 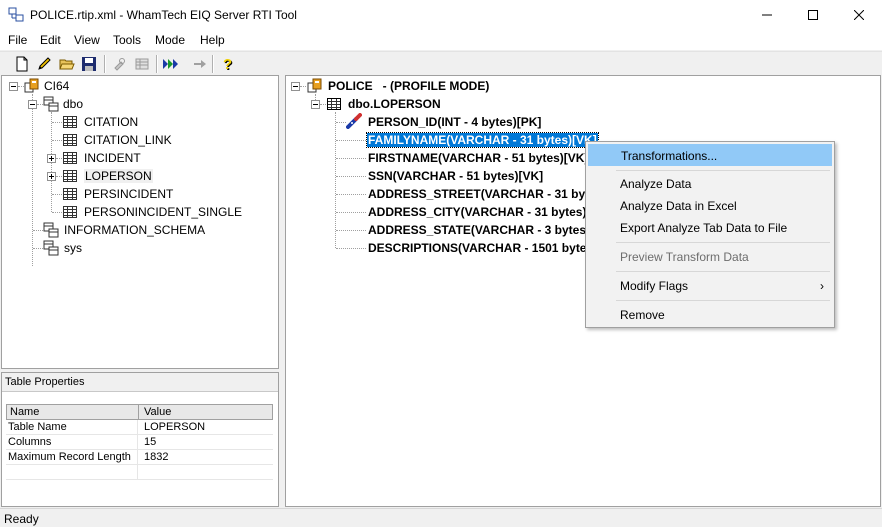 What do you see at coordinates (129, 194) in the screenshot?
I see `tree-node-label: PERSINCIDENT` at bounding box center [129, 194].